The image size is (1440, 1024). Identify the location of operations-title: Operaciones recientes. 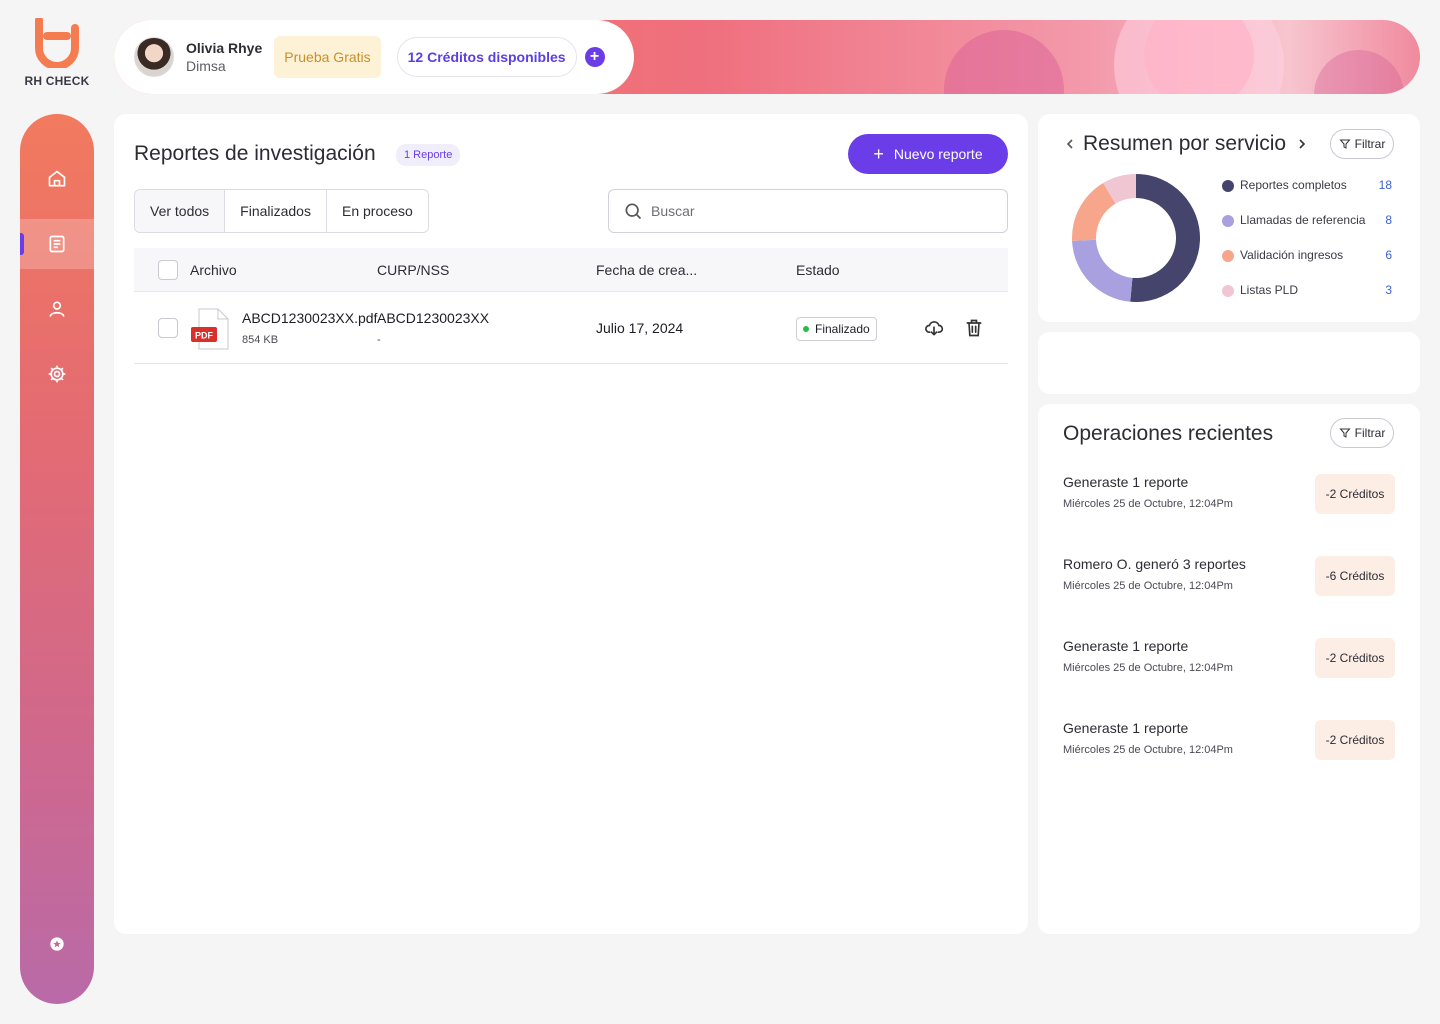
(1168, 433).